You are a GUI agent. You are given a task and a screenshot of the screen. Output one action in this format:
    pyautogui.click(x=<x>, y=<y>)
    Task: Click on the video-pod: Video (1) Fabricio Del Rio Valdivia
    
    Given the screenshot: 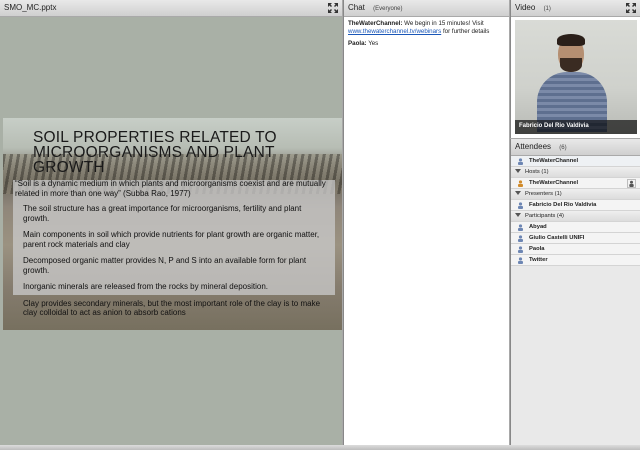 What is the action you would take?
    pyautogui.click(x=575, y=69)
    